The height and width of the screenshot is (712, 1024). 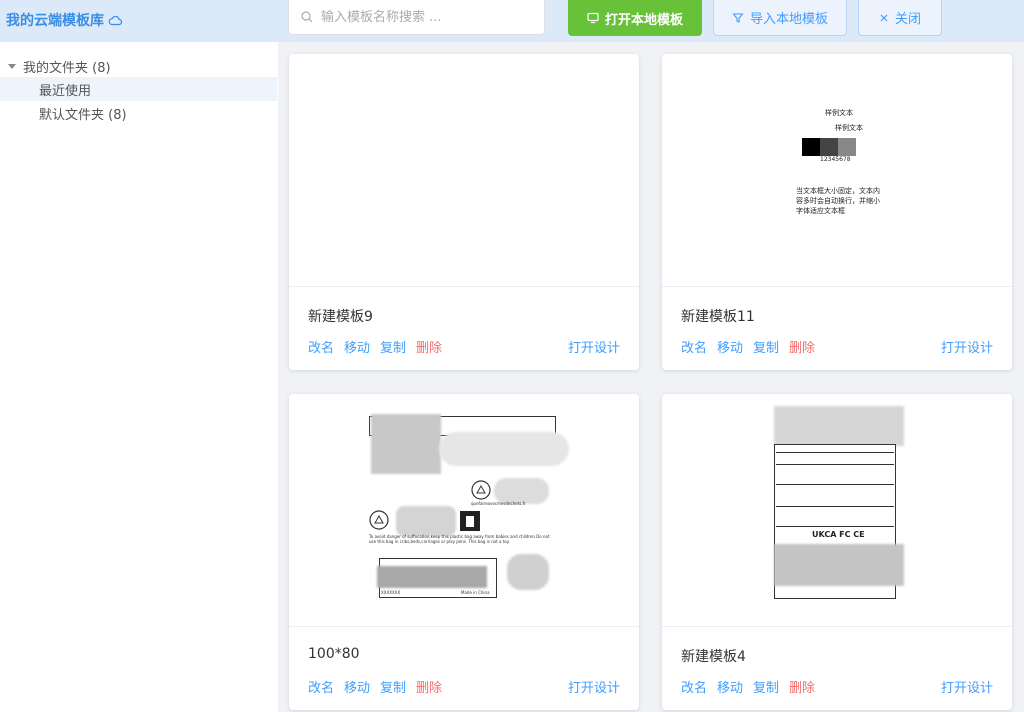 I want to click on app-title: 我的云端模板库, so click(x=64, y=20).